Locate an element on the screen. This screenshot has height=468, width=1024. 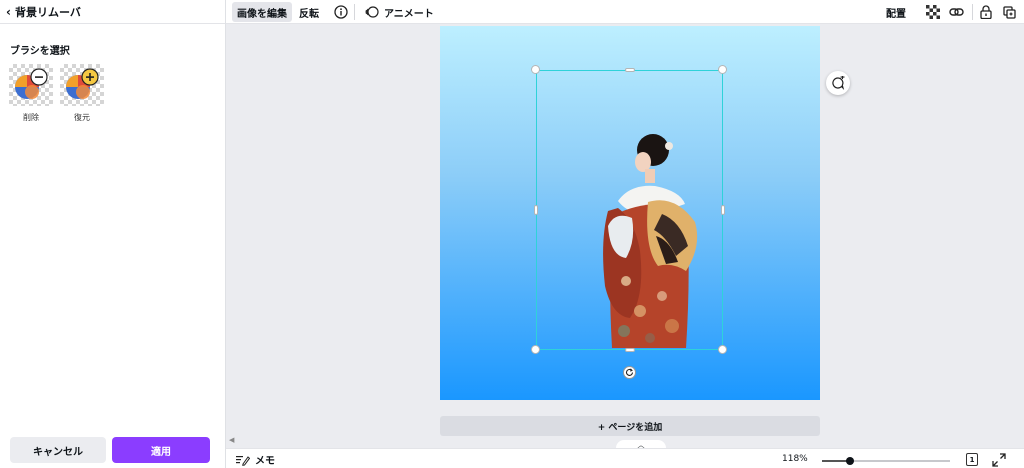
restore-brush-button: 復元 is located at coordinates (82, 93).